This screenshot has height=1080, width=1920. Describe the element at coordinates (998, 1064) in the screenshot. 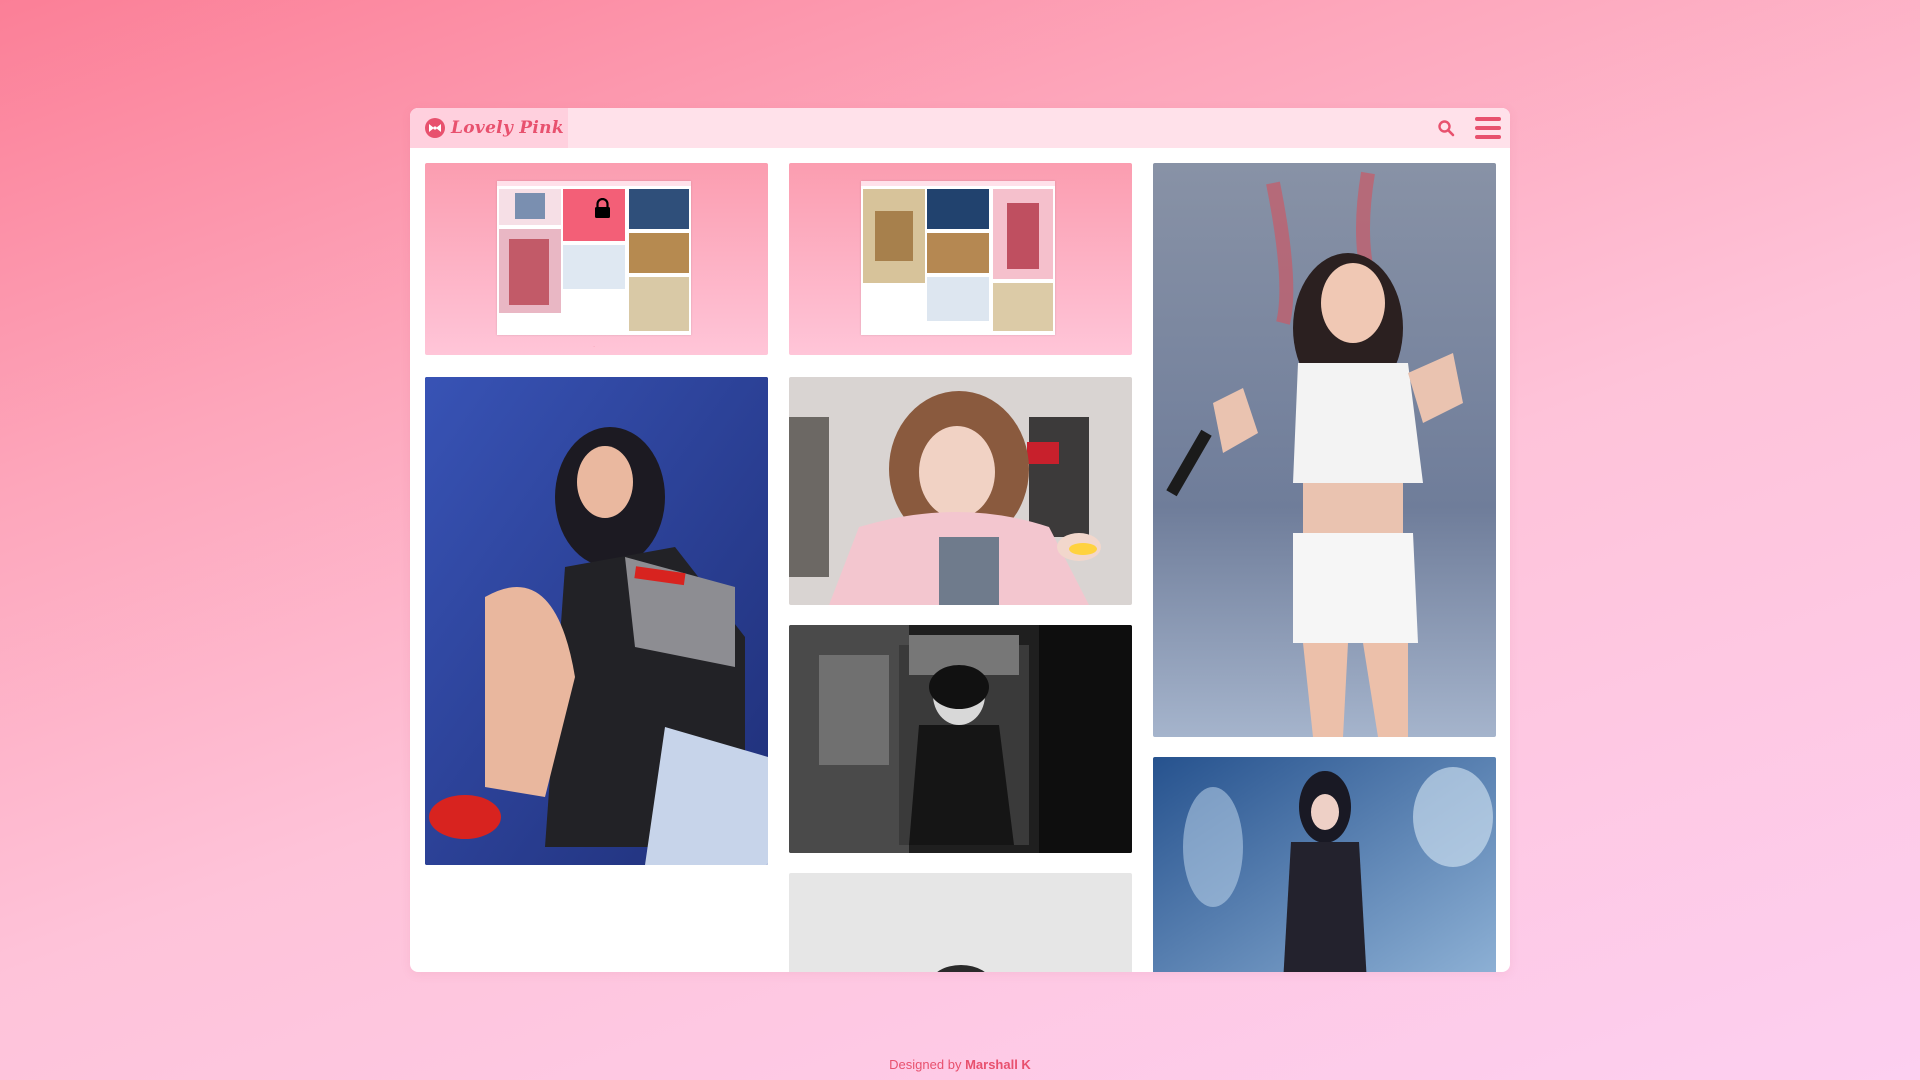

I see `footer-author-link: Marshall K` at that location.